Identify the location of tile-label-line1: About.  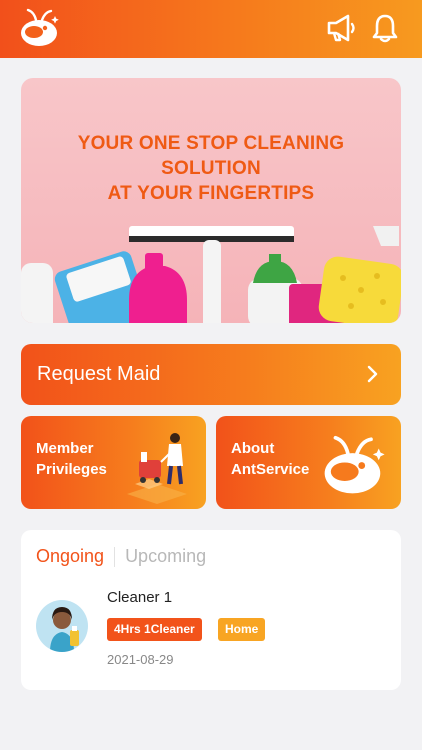
(253, 448).